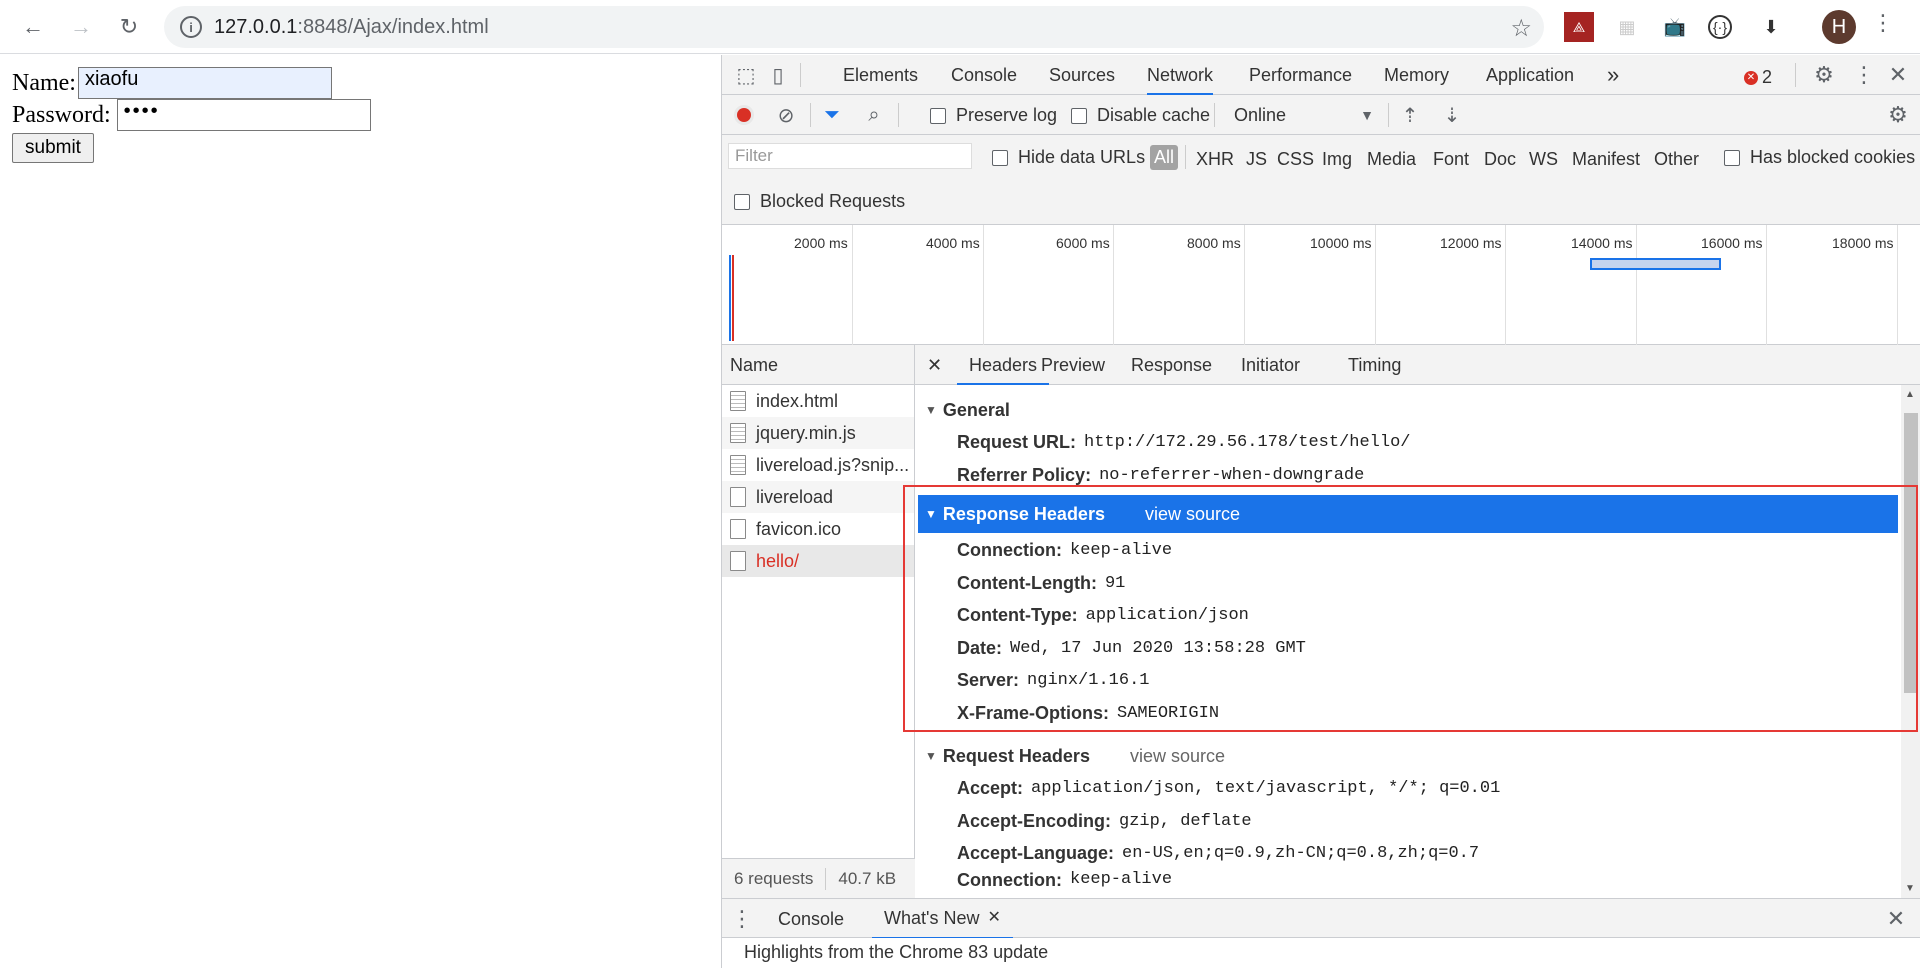 This screenshot has height=968, width=1920. I want to click on download-icon: ⬇, so click(1771, 27).